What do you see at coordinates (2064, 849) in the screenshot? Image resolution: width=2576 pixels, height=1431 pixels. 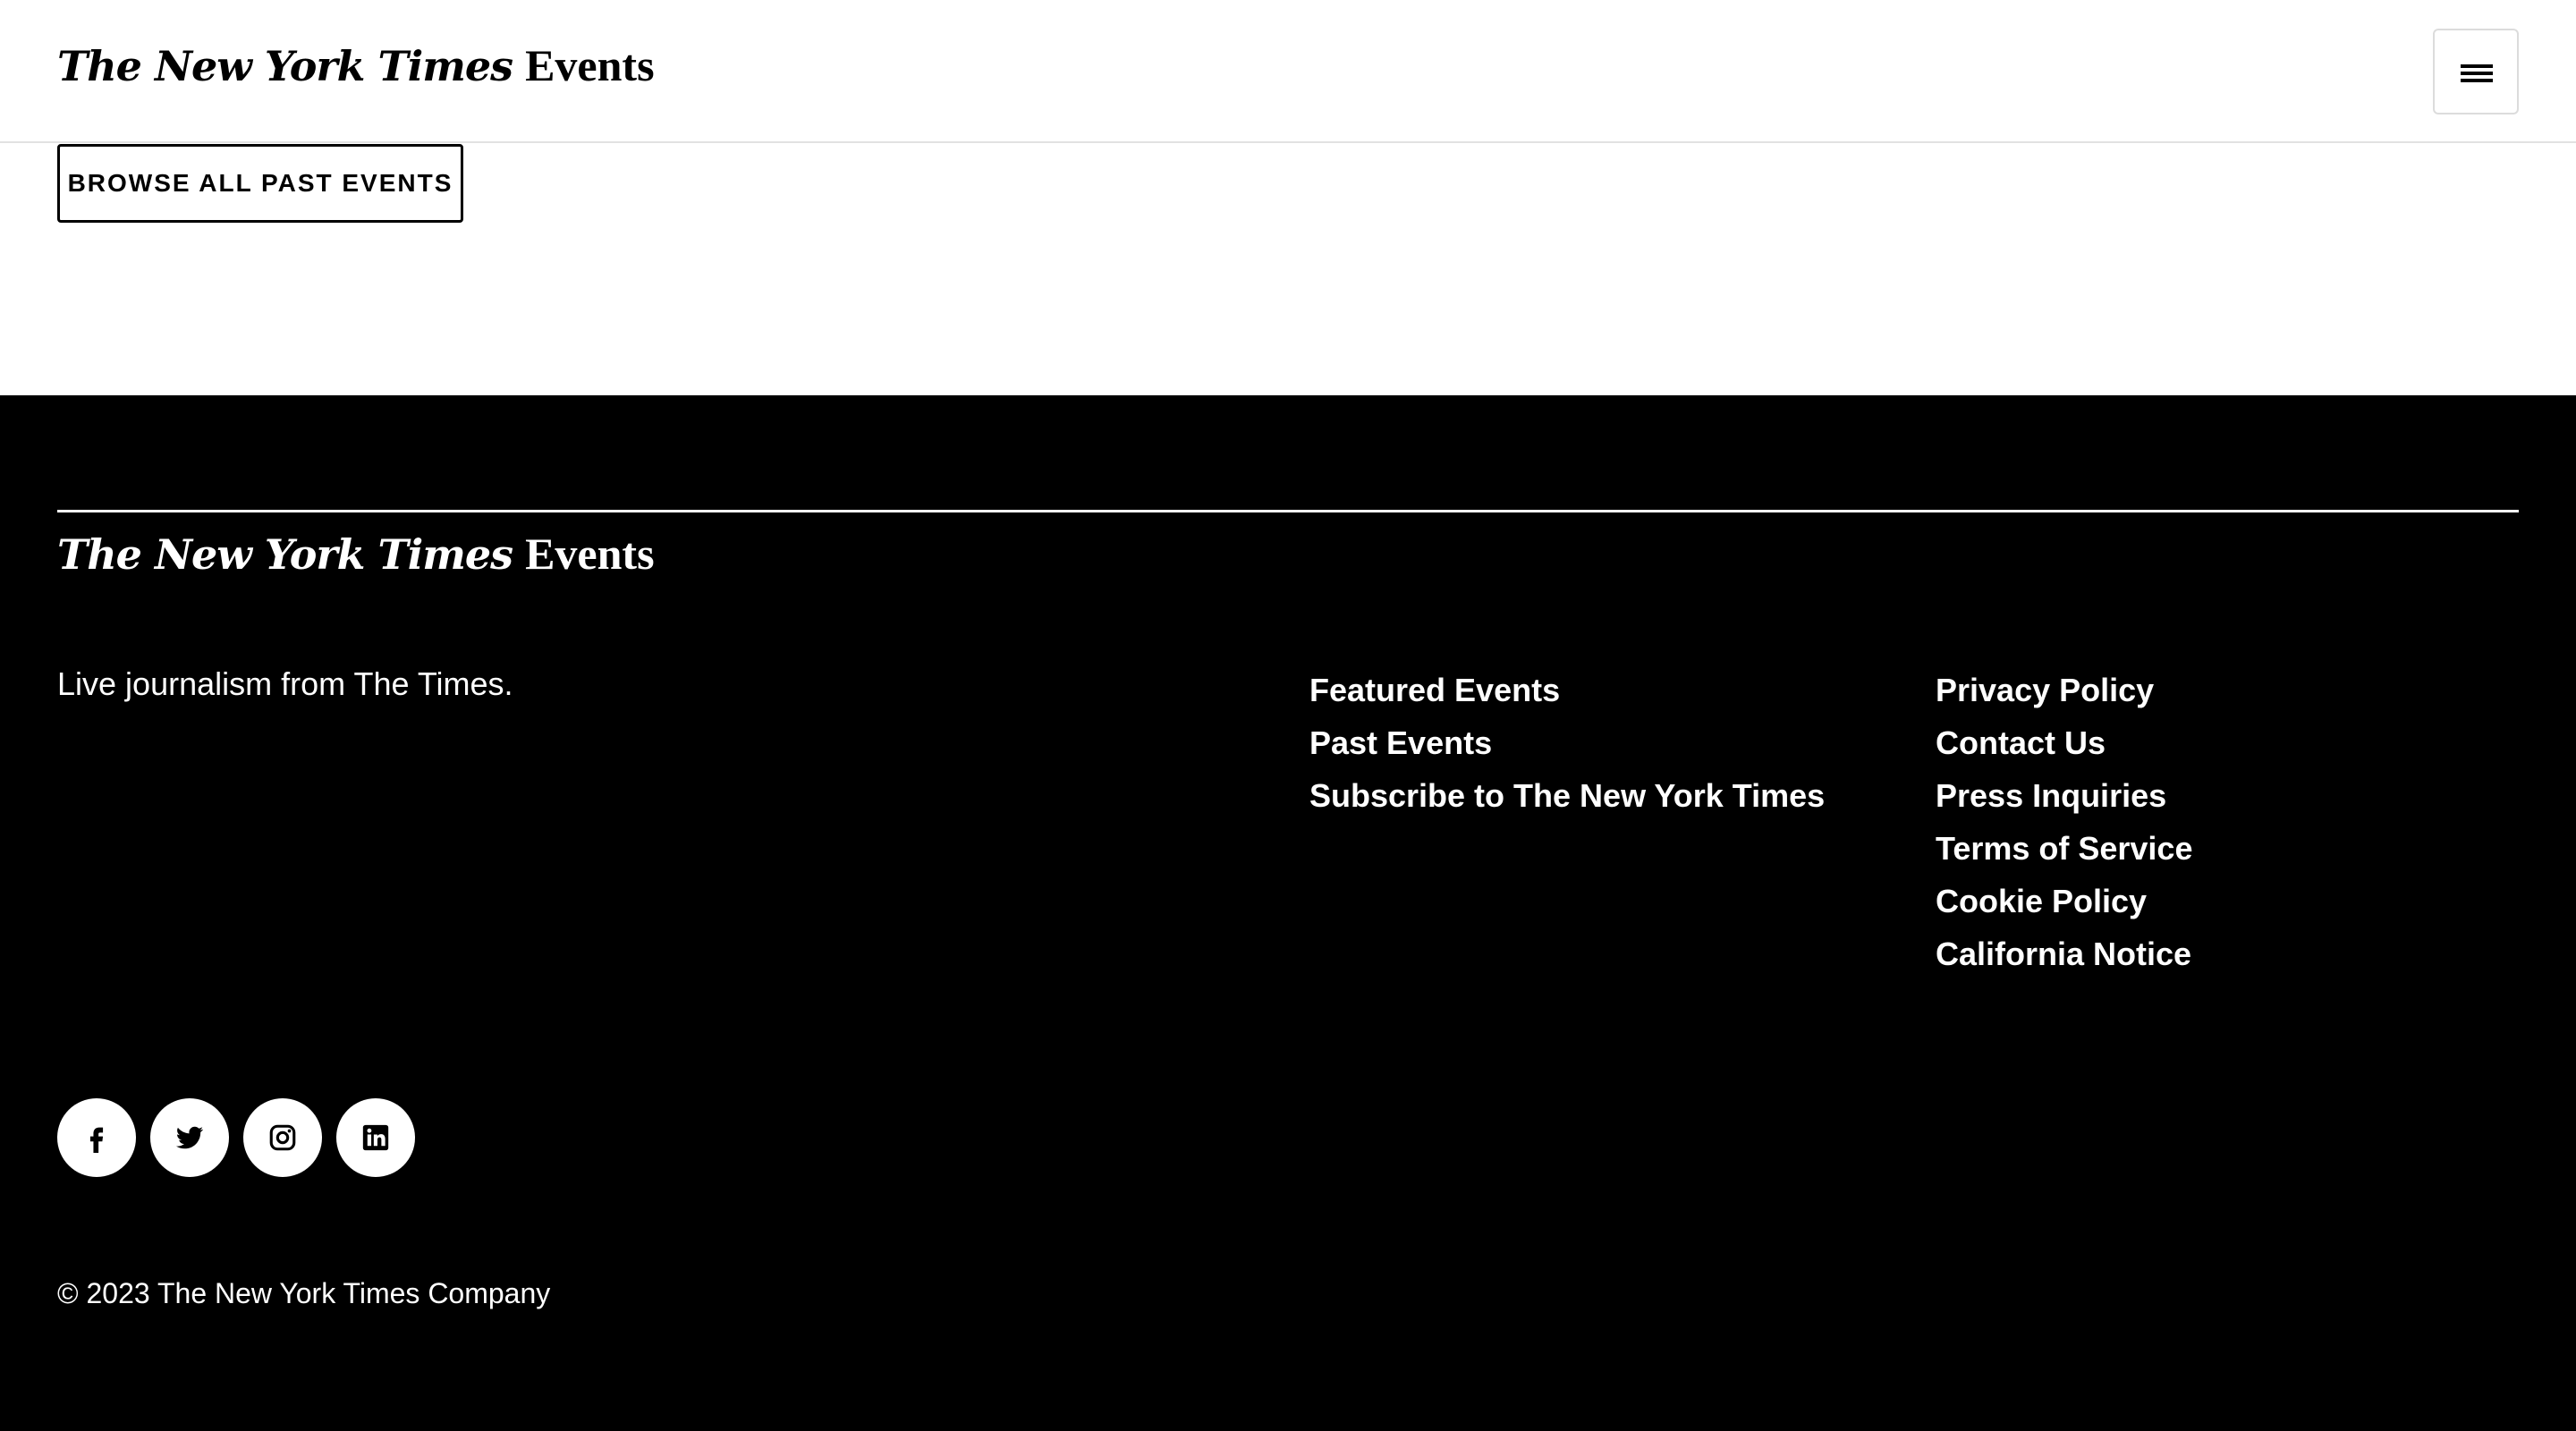 I see `footer-link-terms-of-service: Terms of Service` at bounding box center [2064, 849].